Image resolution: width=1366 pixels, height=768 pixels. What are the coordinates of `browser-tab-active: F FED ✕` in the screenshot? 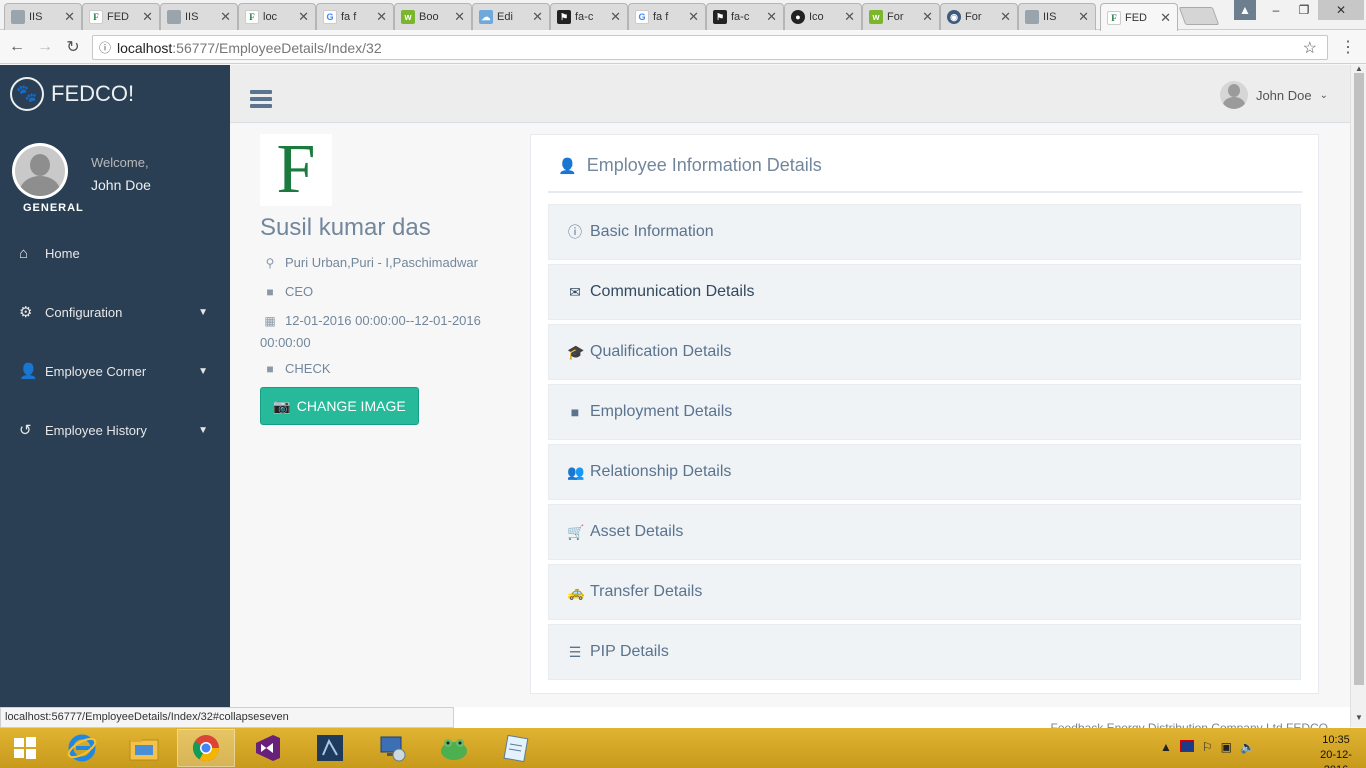 It's located at (1139, 17).